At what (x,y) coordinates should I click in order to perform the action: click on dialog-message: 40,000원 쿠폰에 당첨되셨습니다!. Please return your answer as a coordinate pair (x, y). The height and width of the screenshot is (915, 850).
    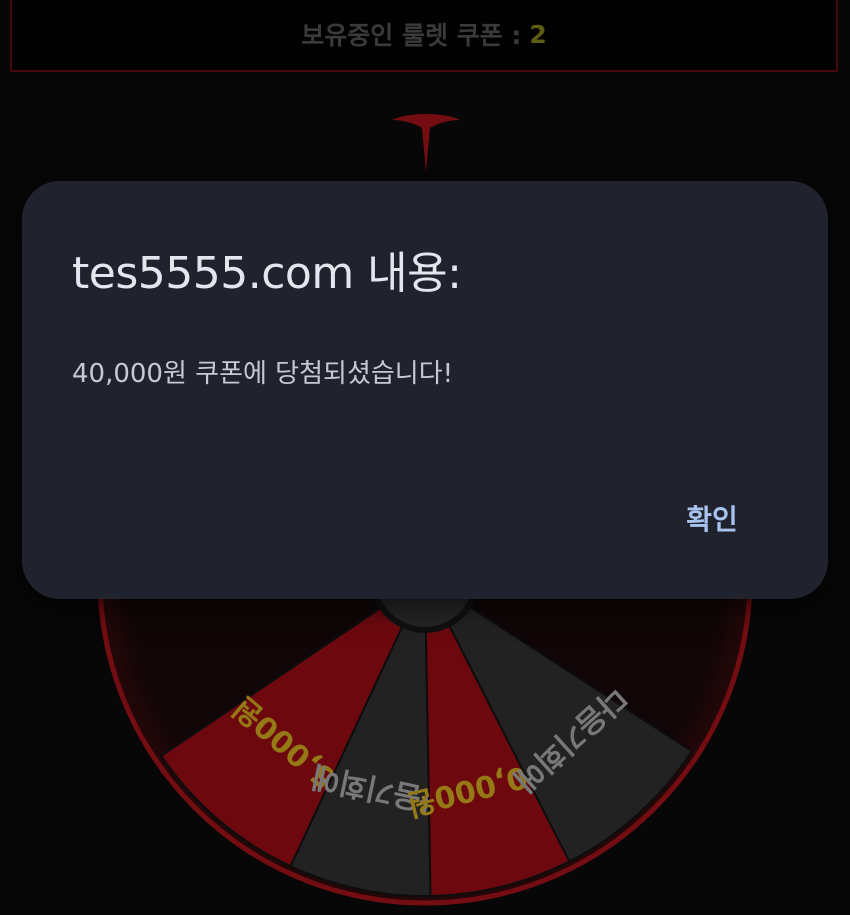
    Looking at the image, I should click on (263, 374).